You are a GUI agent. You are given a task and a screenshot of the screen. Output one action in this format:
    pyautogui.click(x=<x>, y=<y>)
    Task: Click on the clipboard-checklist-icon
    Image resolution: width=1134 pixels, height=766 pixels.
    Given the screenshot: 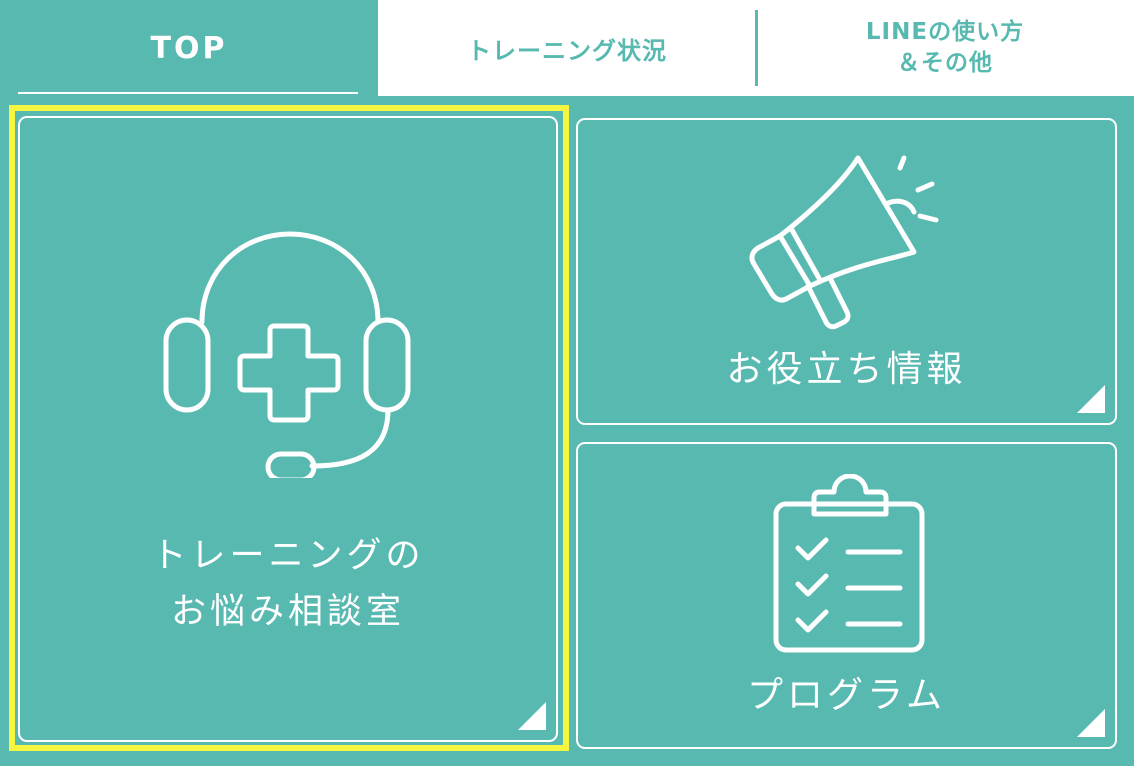 What is the action you would take?
    pyautogui.click(x=849, y=563)
    